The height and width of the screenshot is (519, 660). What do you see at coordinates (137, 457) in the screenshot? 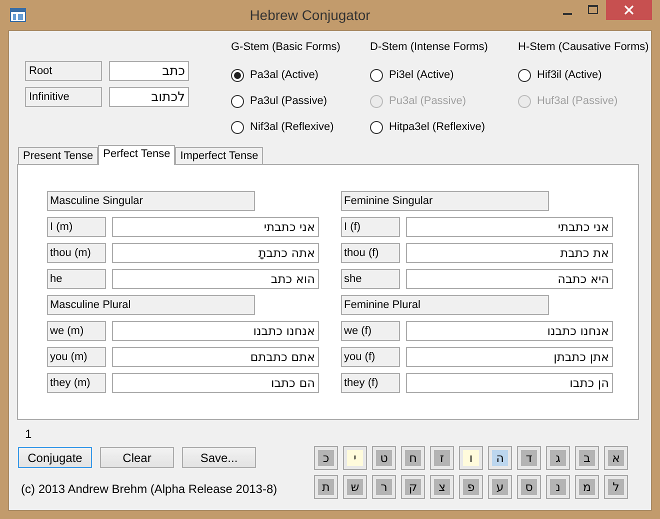
I see `button: Clear` at bounding box center [137, 457].